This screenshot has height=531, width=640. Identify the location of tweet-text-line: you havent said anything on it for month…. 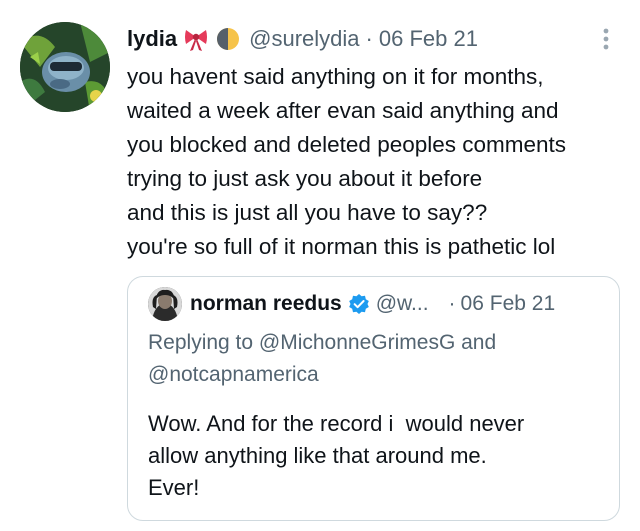
(335, 76).